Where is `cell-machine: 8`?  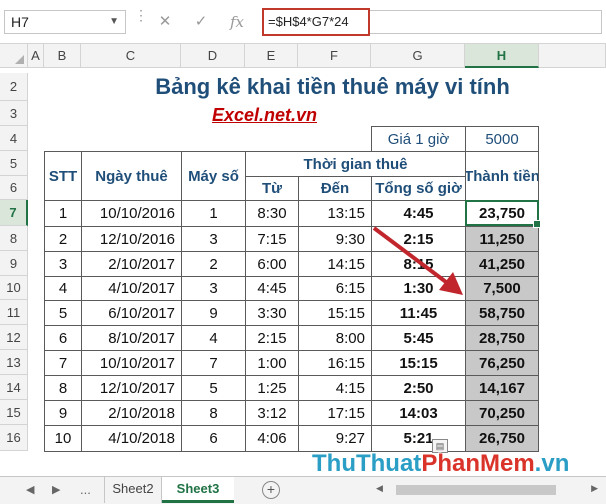
cell-machine: 8 is located at coordinates (213, 413).